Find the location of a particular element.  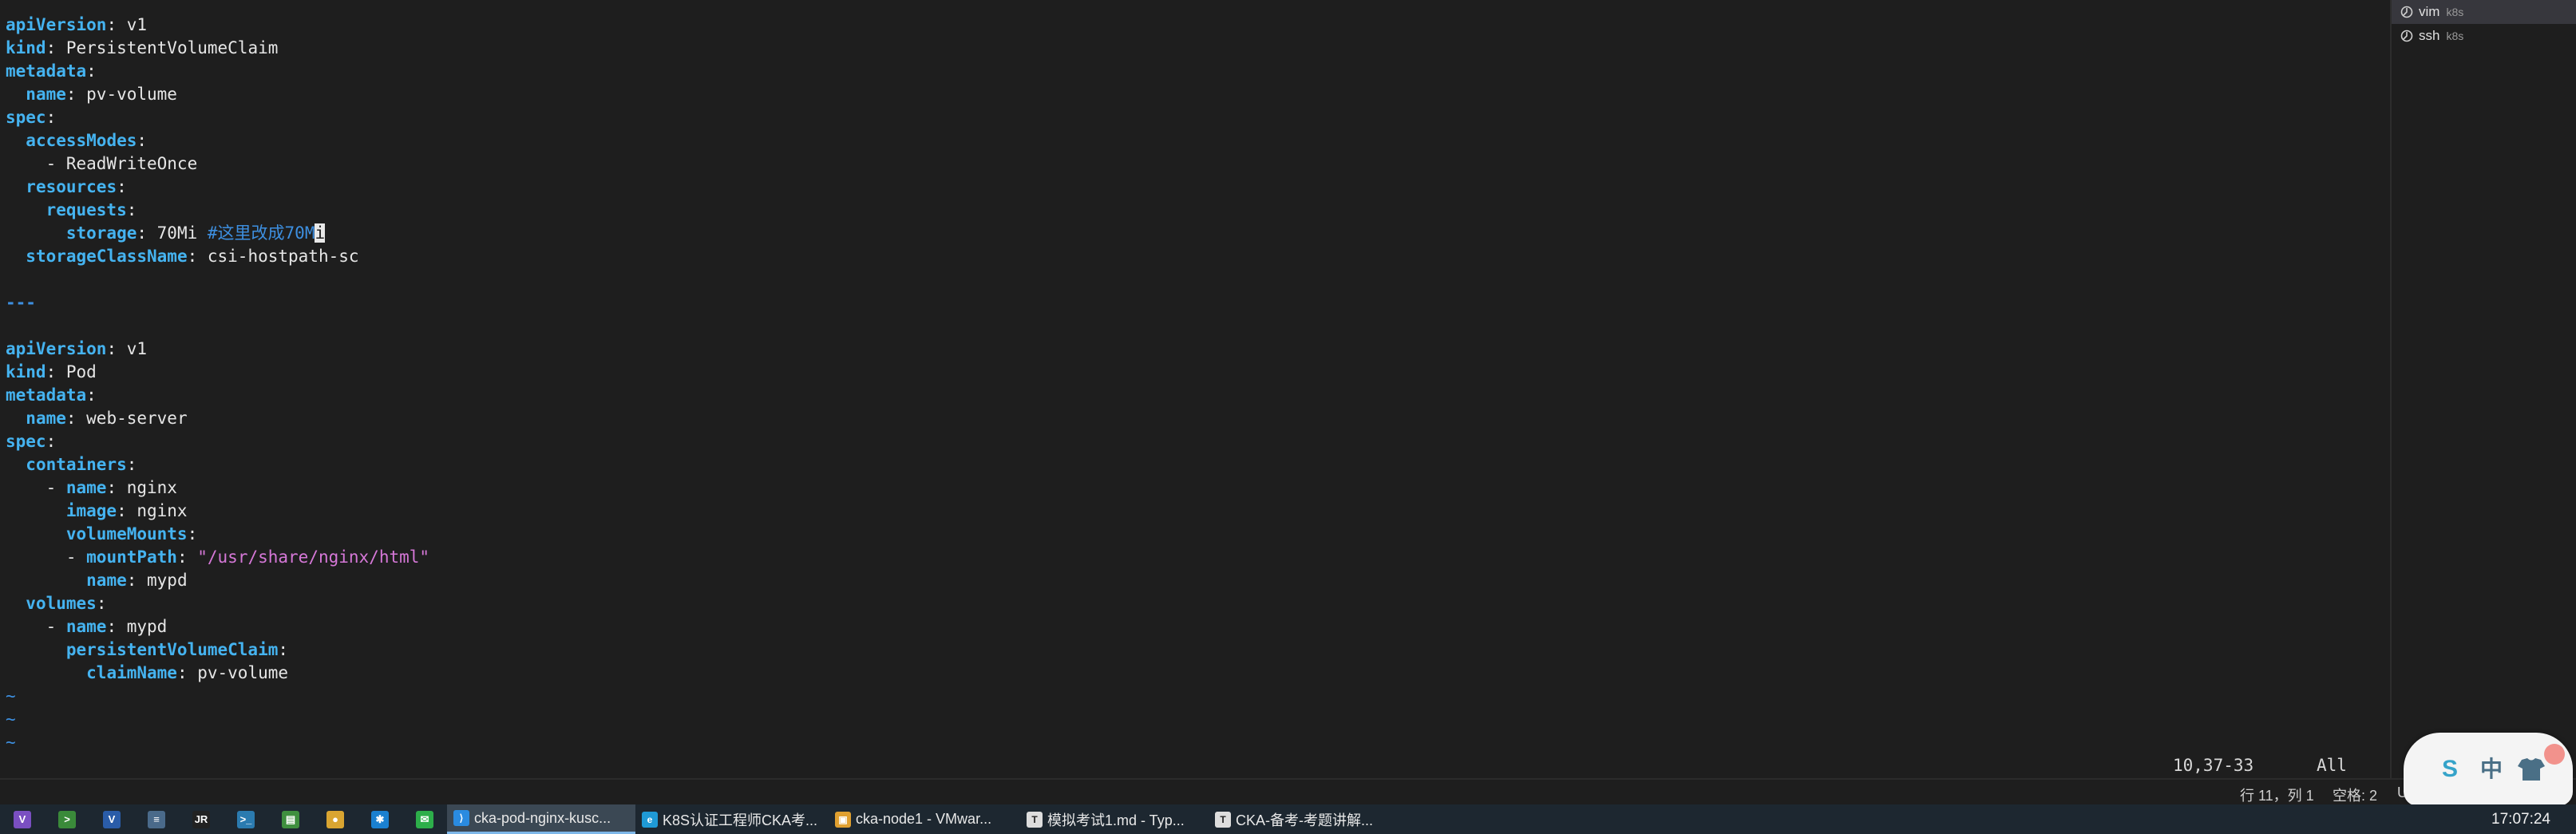

yaml-key: claimName is located at coordinates (131, 672).